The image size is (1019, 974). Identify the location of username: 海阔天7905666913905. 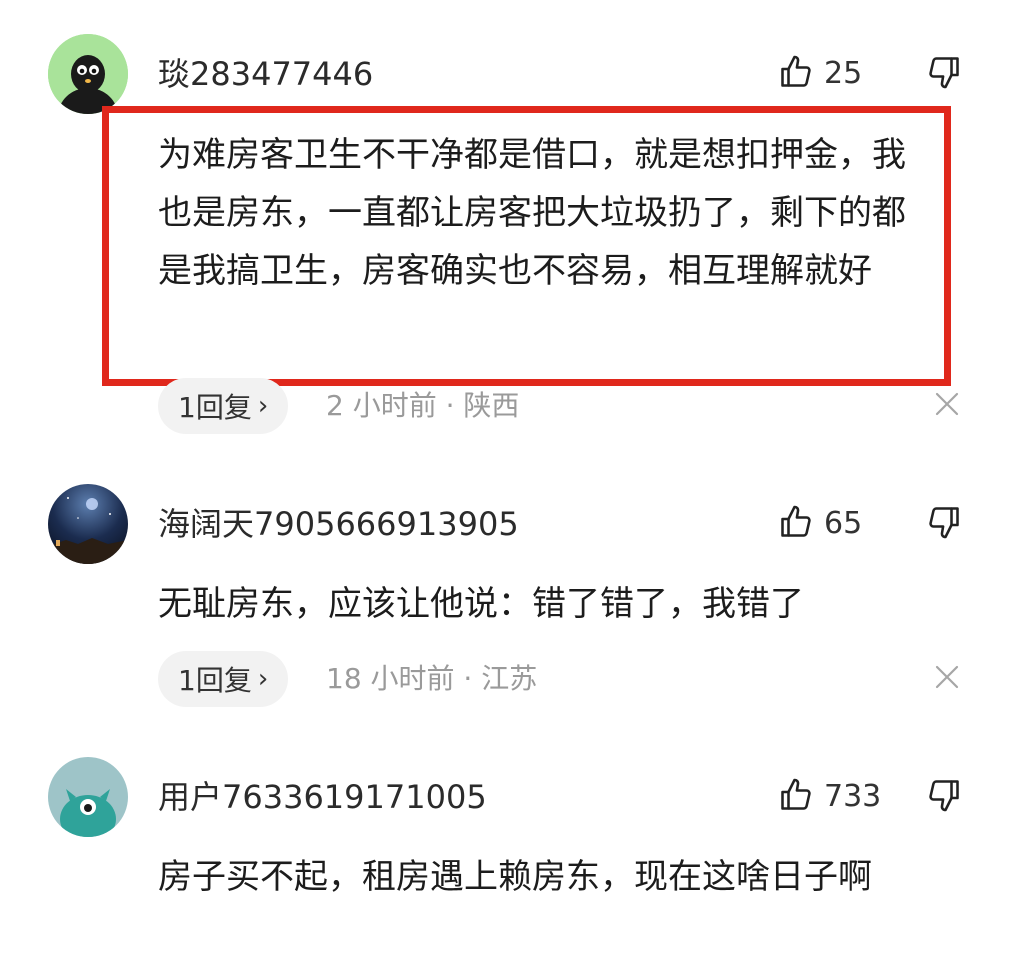
(338, 524).